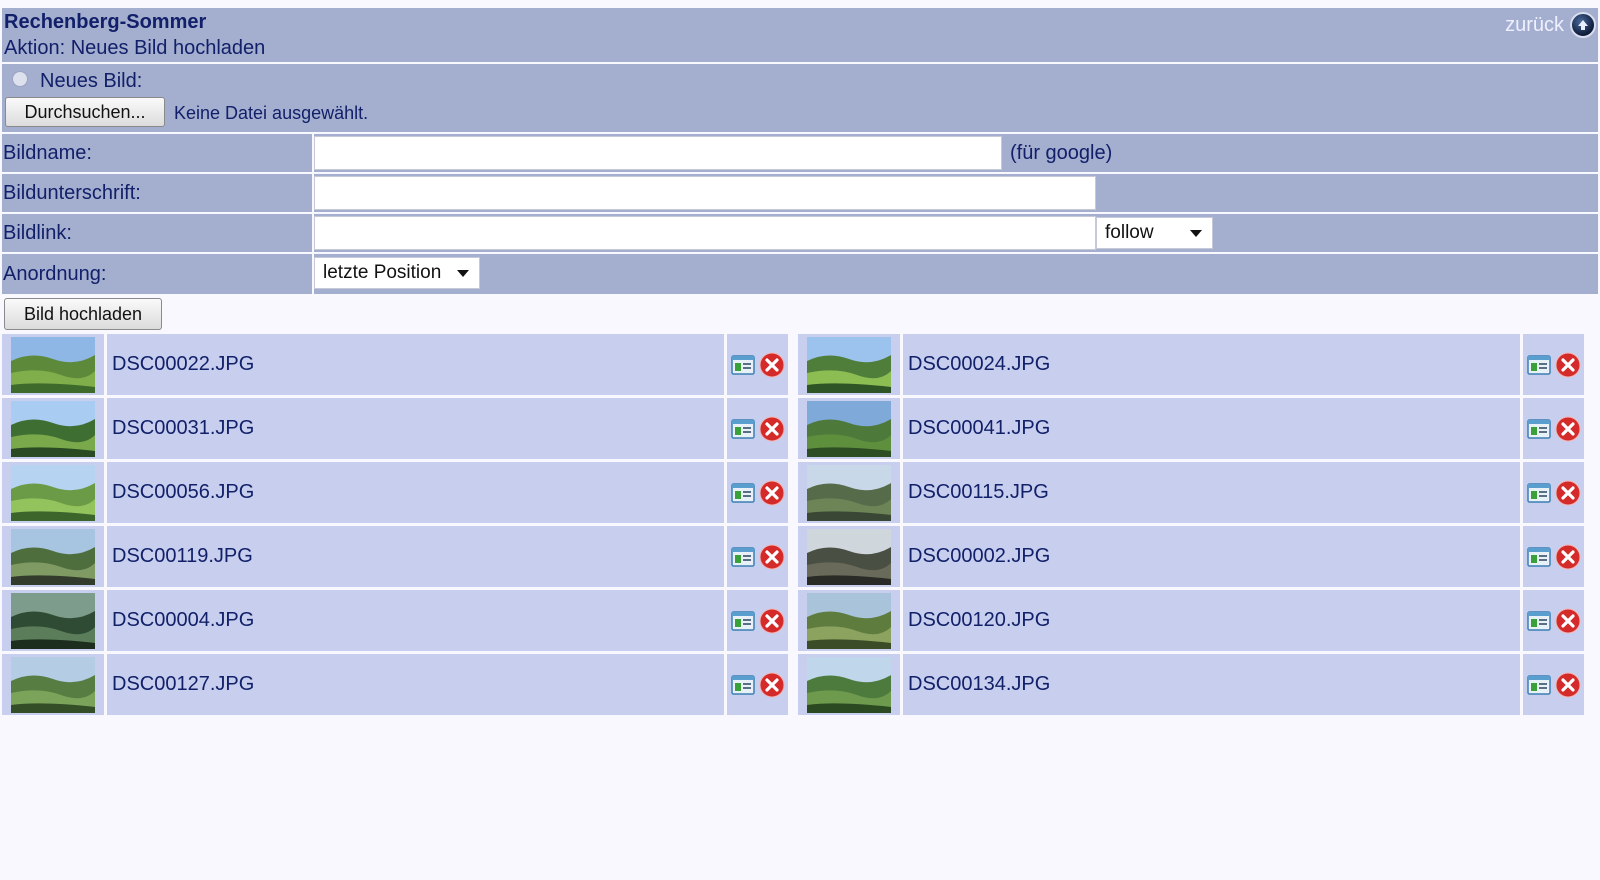 The width and height of the screenshot is (1600, 880). Describe the element at coordinates (1191, 620) in the screenshot. I see `image-list-item: DSC00120.JPG` at that location.